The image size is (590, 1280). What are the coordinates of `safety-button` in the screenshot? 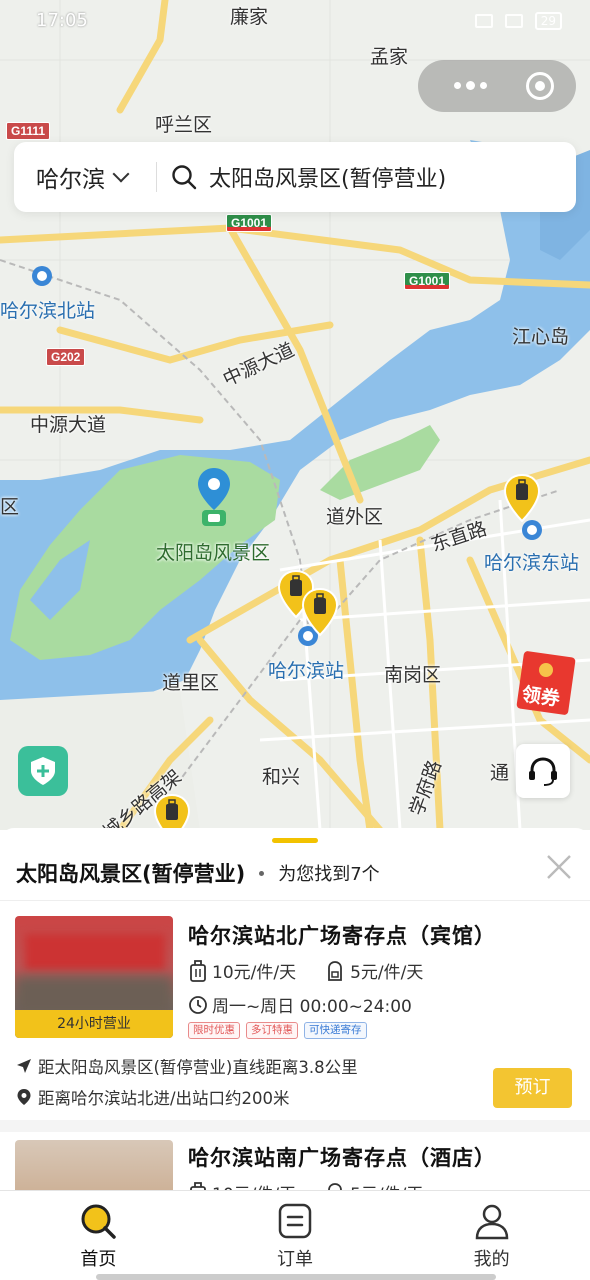 It's located at (43, 771).